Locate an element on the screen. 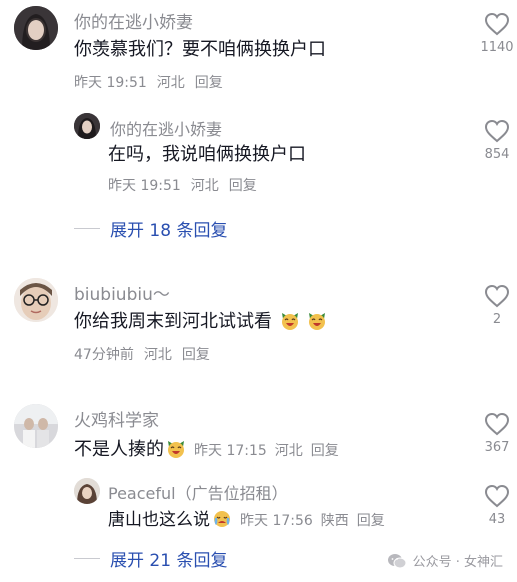 The width and height of the screenshot is (517, 582). reply-text: 在吗，我说咱俩换换户口 is located at coordinates (207, 154).